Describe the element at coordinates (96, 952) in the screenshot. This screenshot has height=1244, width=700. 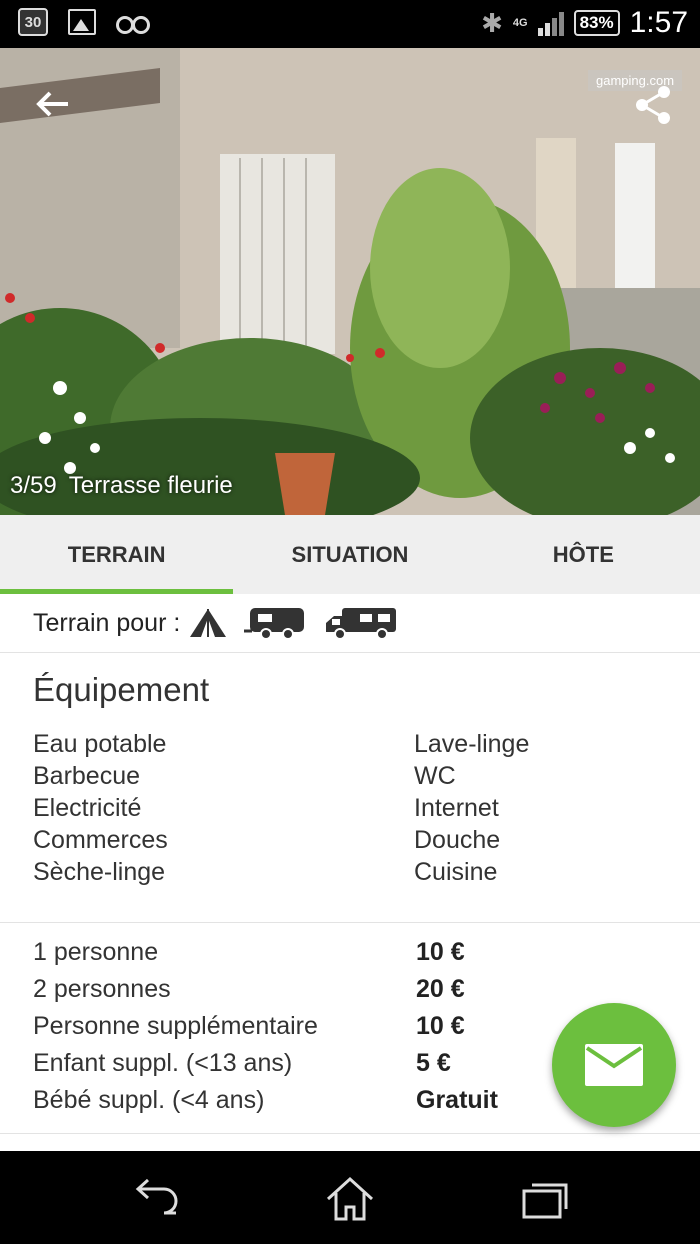
I see `price-label: 1 personne` at that location.